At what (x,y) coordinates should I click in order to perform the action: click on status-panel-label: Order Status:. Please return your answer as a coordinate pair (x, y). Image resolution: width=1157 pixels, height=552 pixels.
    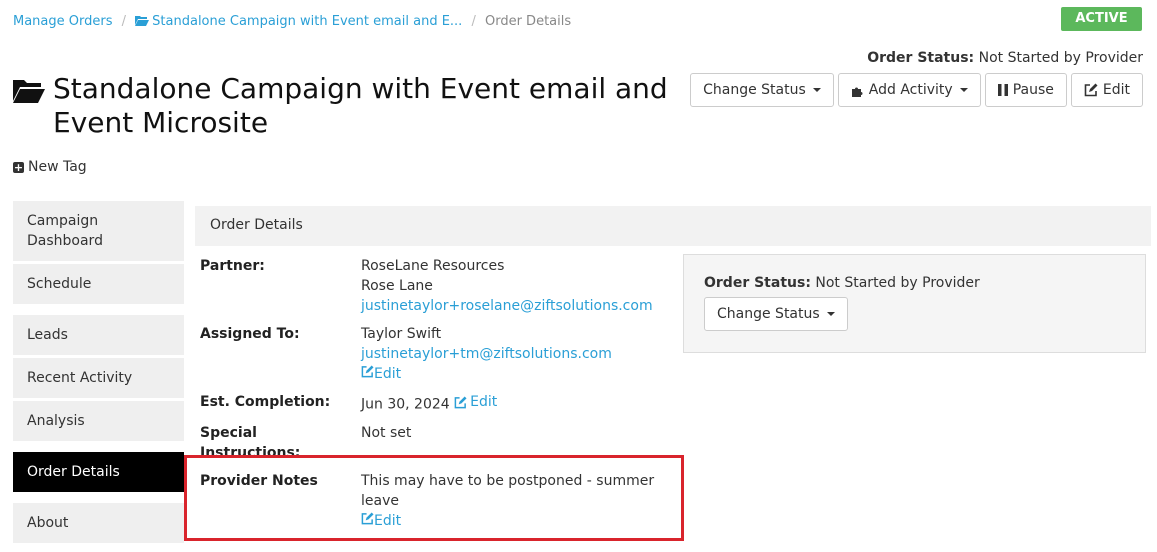
    Looking at the image, I should click on (757, 283).